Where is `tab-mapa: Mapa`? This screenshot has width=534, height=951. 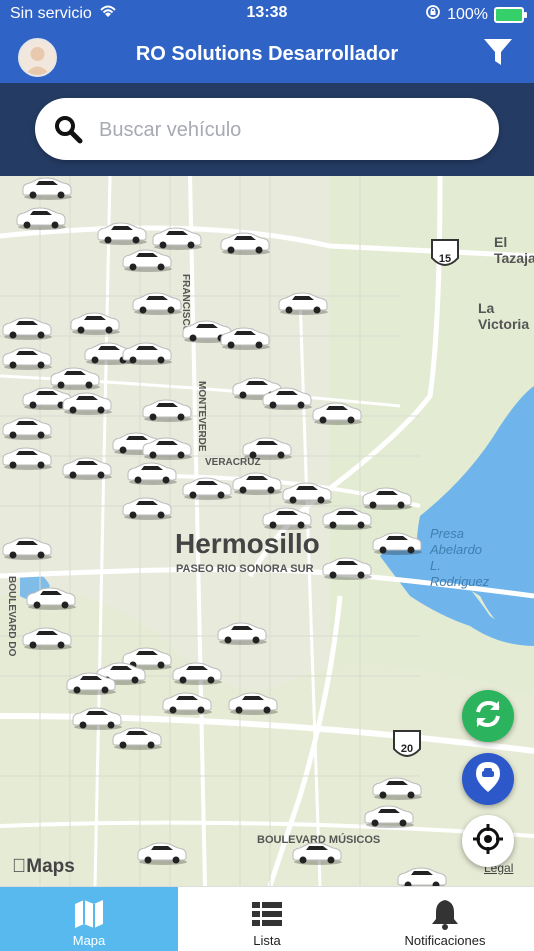 tab-mapa: Mapa is located at coordinates (89, 919).